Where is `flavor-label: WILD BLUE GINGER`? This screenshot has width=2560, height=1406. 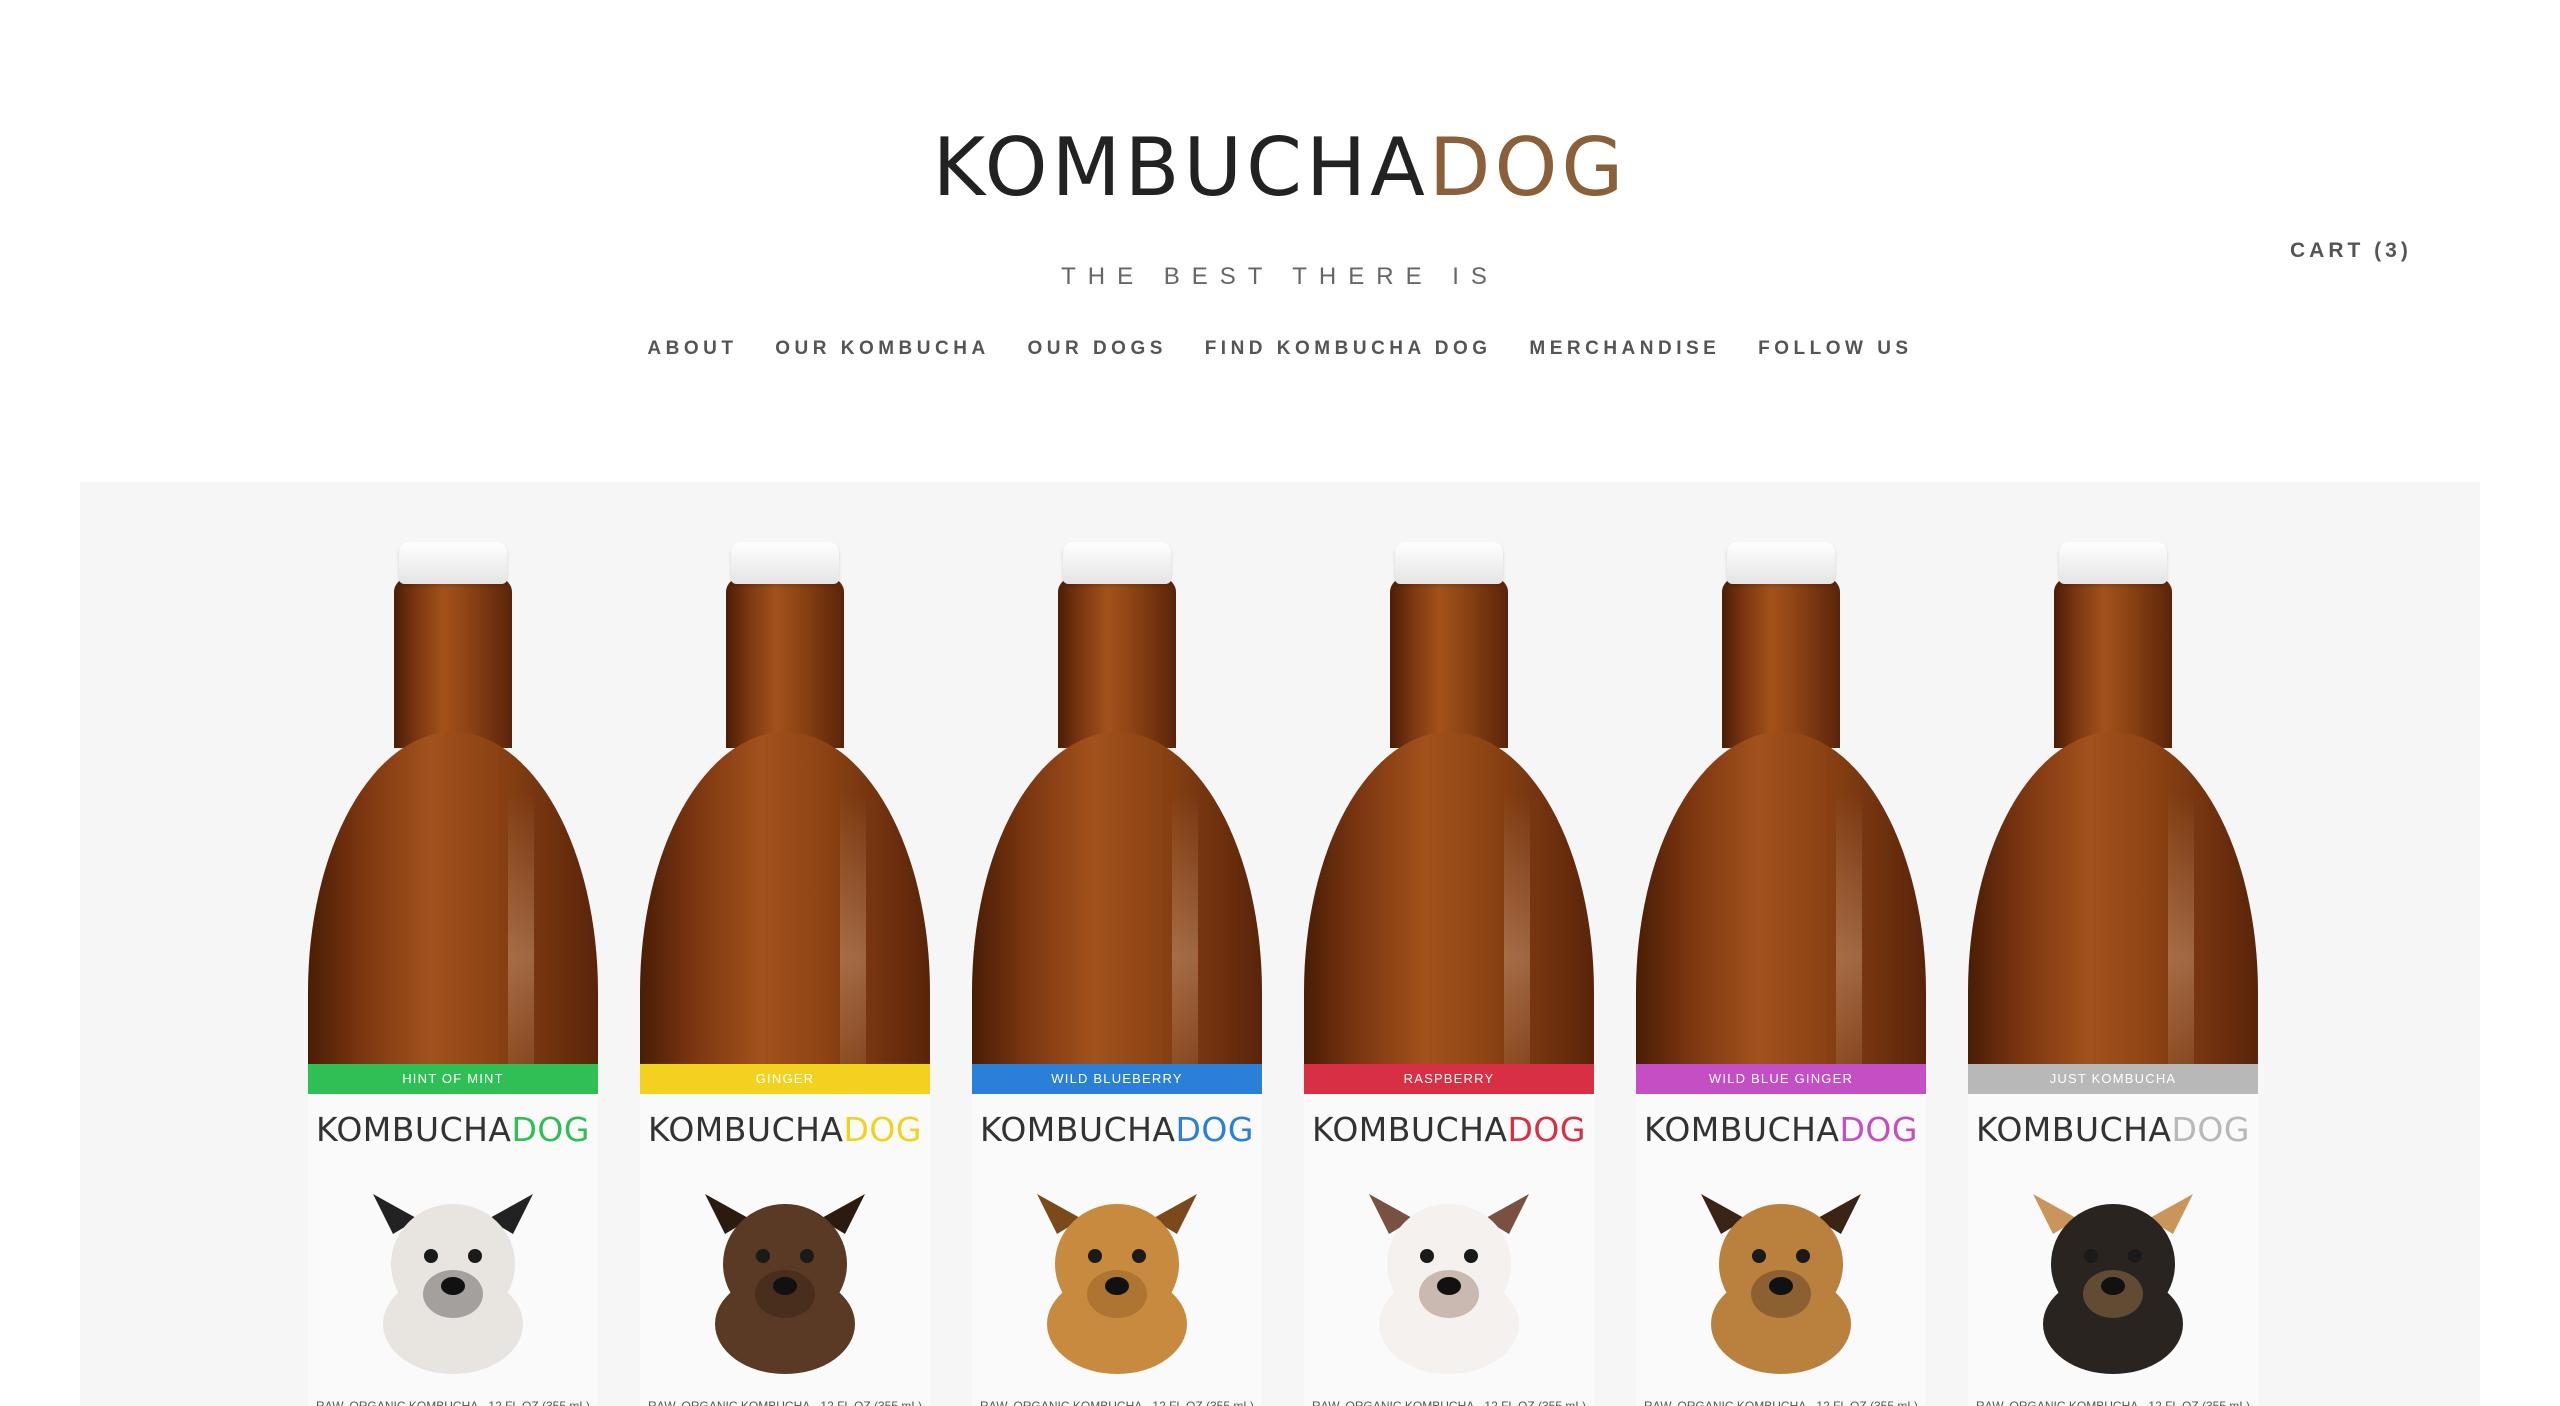
flavor-label: WILD BLUE GINGER is located at coordinates (1781, 1078).